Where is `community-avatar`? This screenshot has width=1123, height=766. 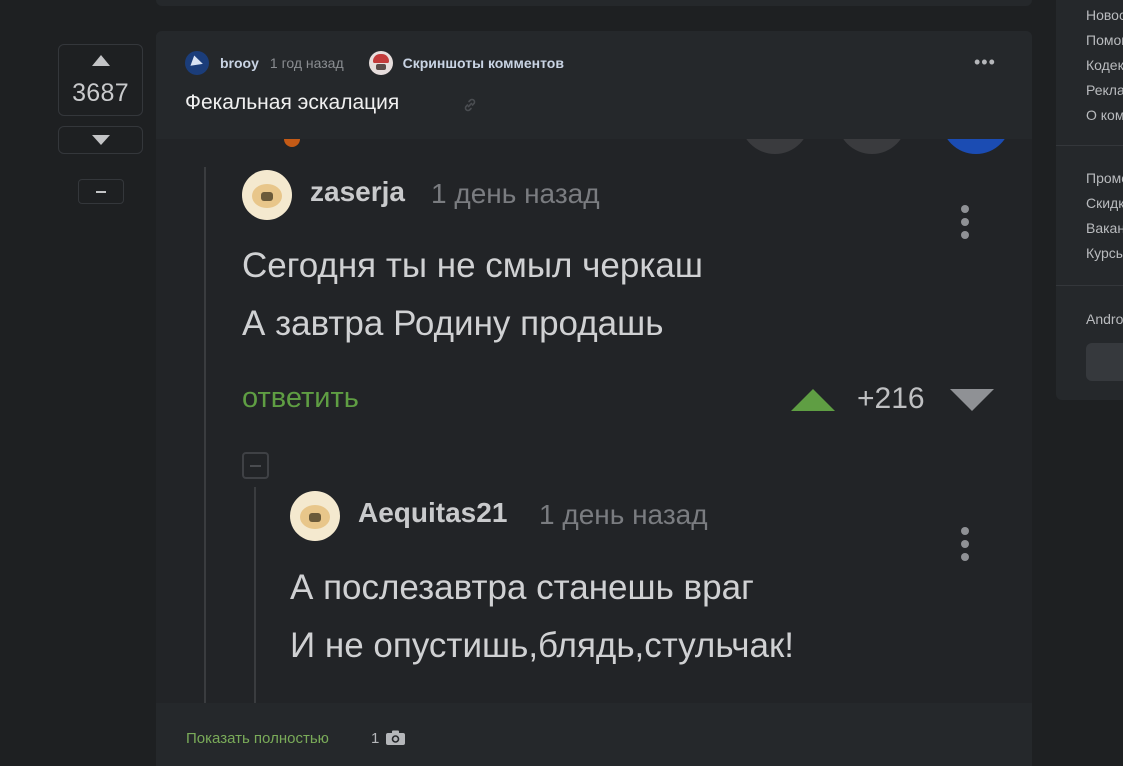
community-avatar is located at coordinates (380, 63).